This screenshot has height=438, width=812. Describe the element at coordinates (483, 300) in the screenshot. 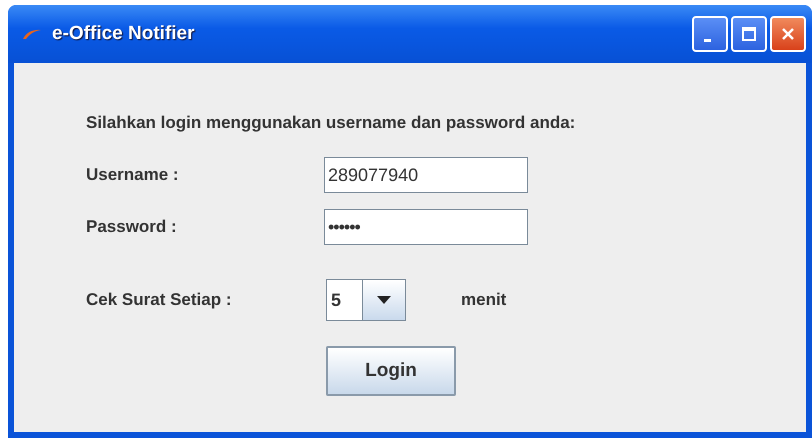

I see `unit-label: menit` at that location.